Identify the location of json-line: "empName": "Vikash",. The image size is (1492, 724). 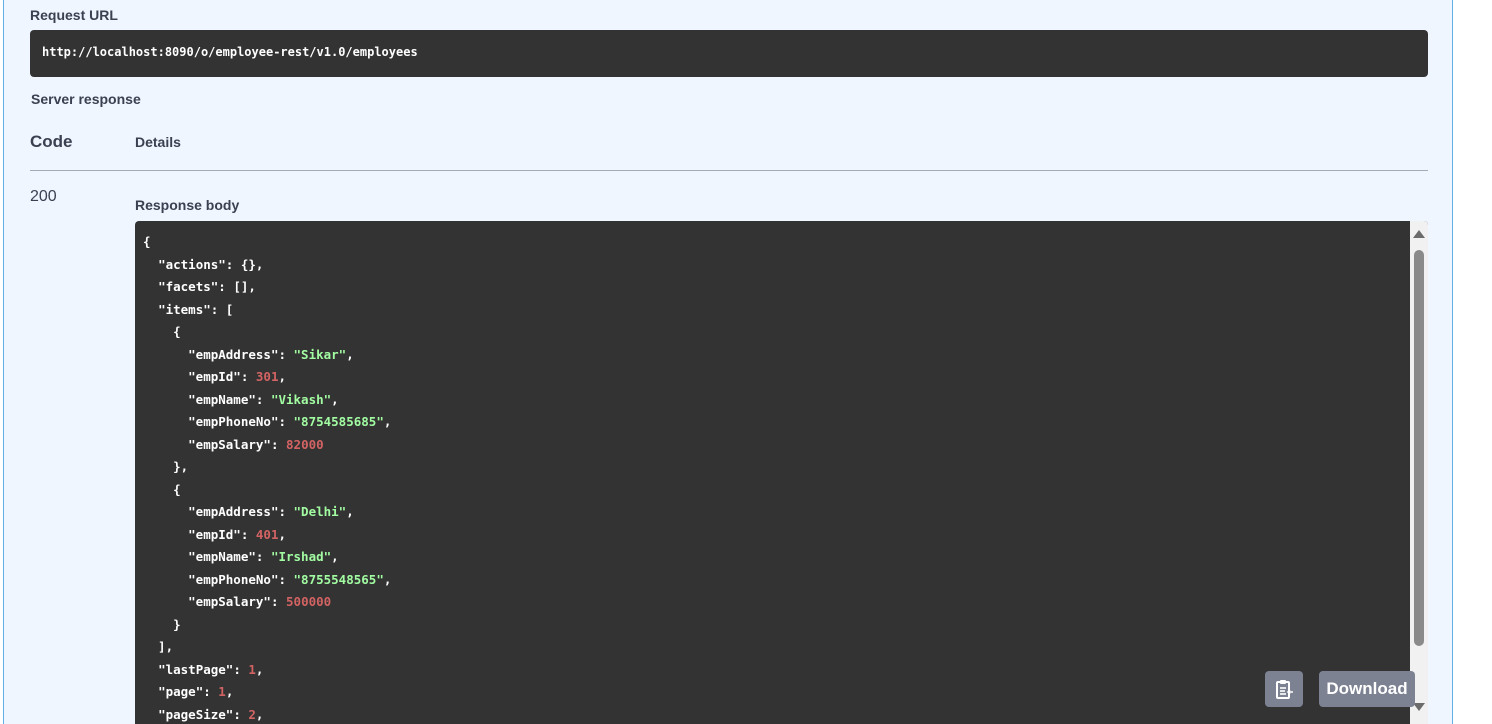
(263, 399).